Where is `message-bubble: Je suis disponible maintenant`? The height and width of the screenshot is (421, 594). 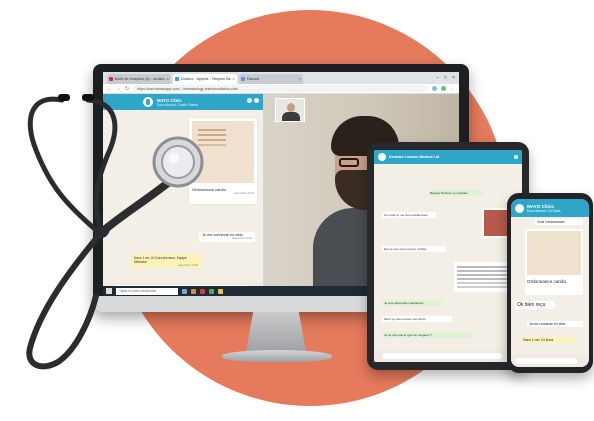
message-bubble: Je suis disponible maintenant is located at coordinates (412, 303).